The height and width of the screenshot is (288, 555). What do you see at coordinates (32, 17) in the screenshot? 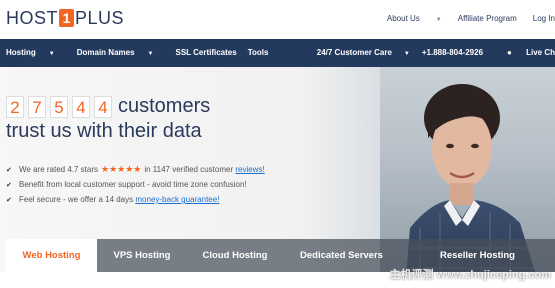
I see `logo-text-host: HOST` at bounding box center [32, 17].